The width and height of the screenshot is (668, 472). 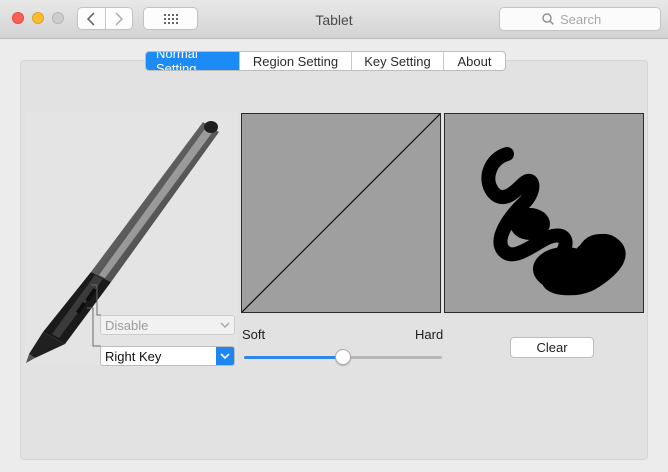 What do you see at coordinates (474, 61) in the screenshot?
I see `tab-about: About` at bounding box center [474, 61].